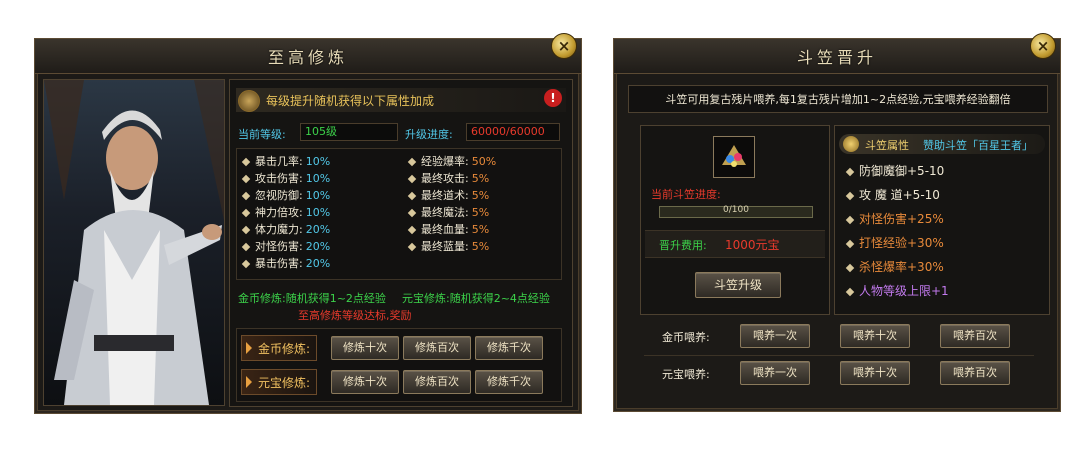 This screenshot has height=449, width=1070. I want to click on panel-title: 斗笠晋升, so click(836, 57).